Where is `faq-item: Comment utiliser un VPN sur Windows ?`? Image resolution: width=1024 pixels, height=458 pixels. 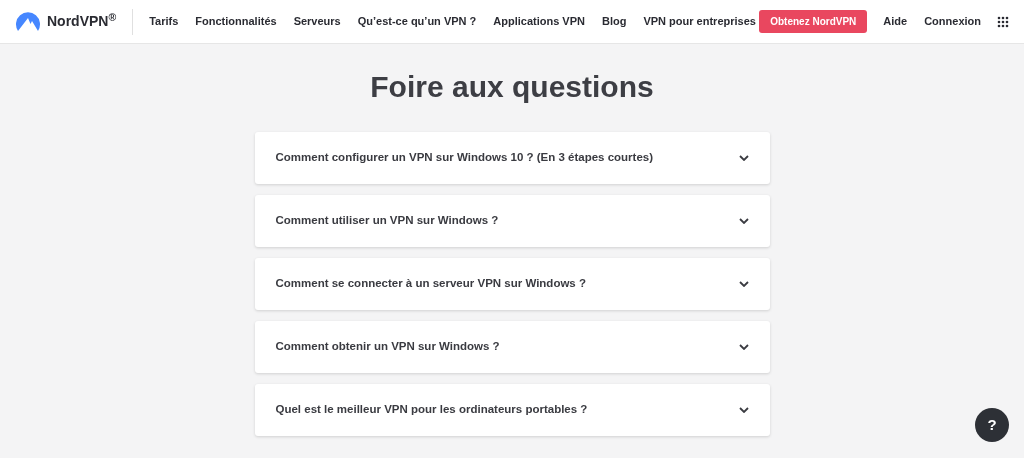
faq-item: Comment utiliser un VPN sur Windows ? is located at coordinates (512, 221).